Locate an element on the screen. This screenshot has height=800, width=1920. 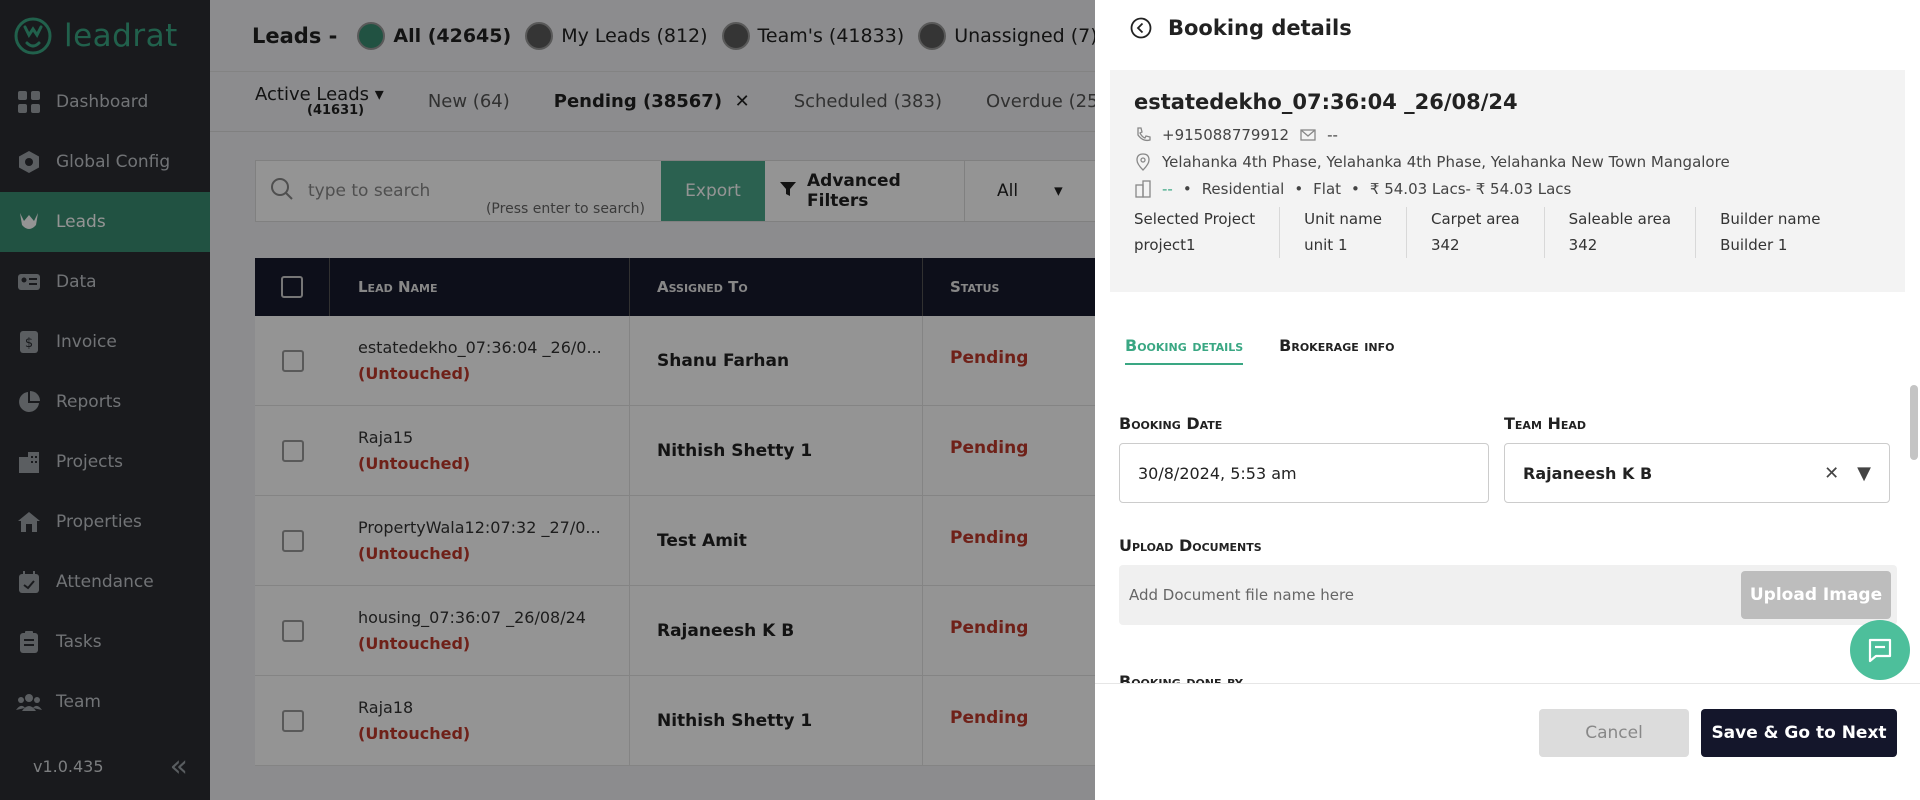
contact-line: +915088779912 -- is located at coordinates (1507, 135).